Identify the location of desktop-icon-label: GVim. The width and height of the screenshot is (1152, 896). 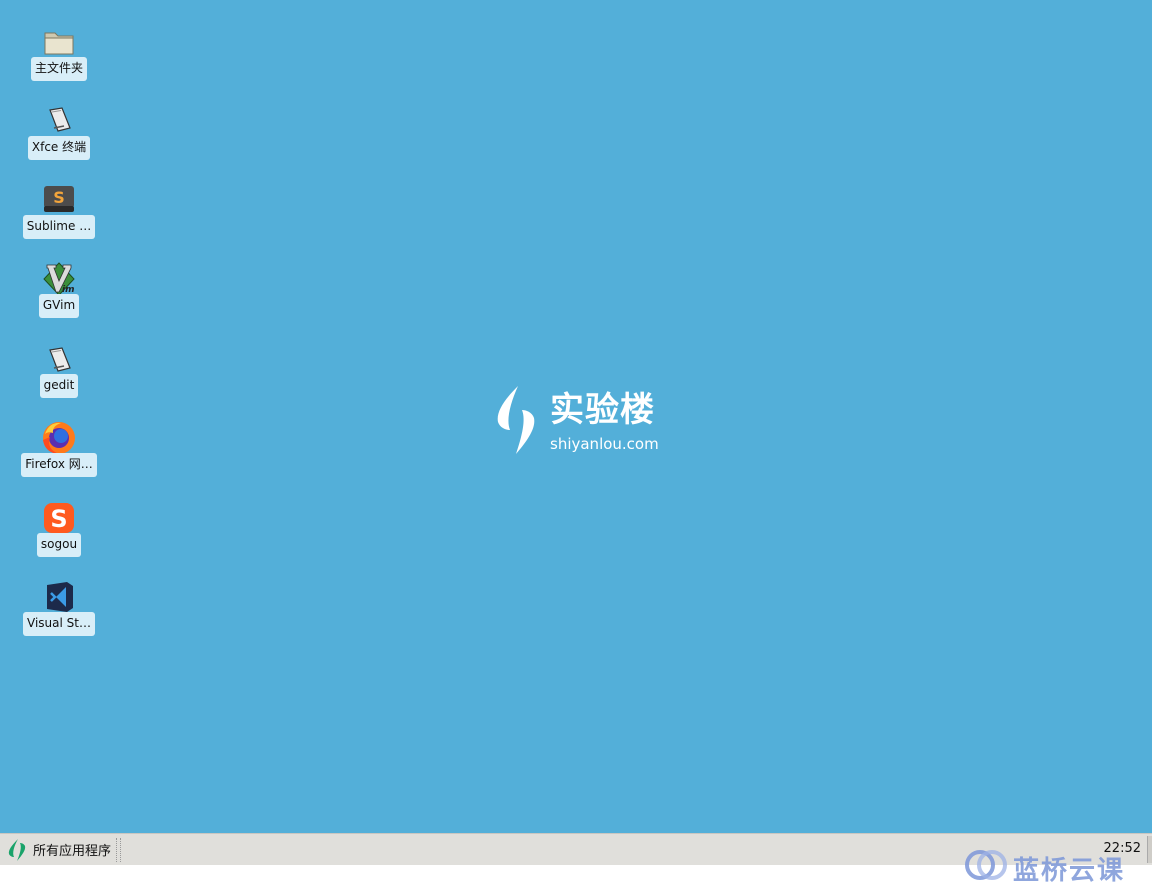
(59, 306).